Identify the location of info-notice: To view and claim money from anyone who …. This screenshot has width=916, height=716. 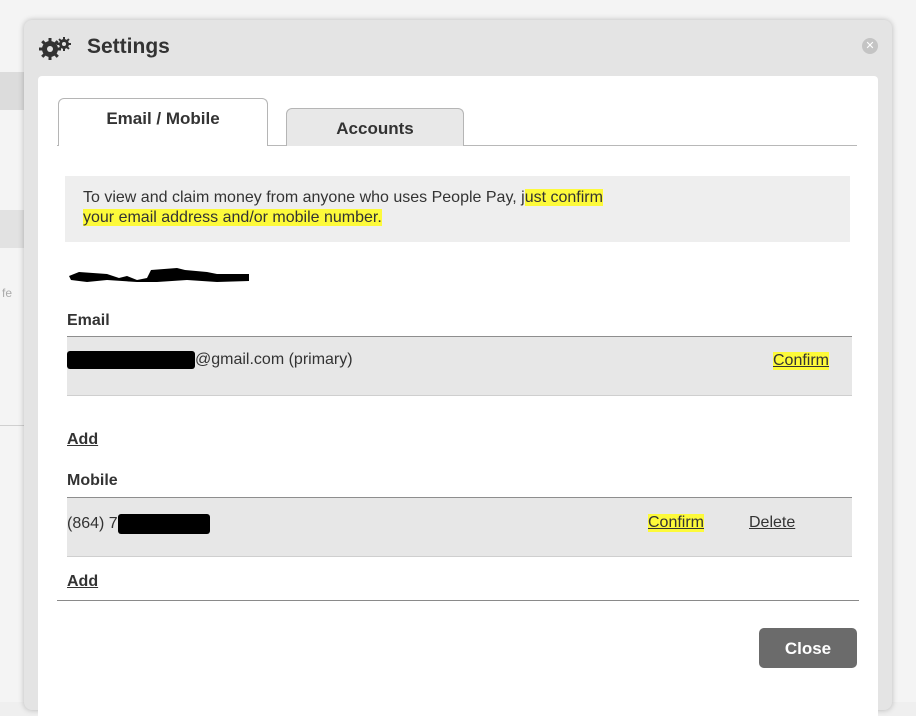
(457, 209).